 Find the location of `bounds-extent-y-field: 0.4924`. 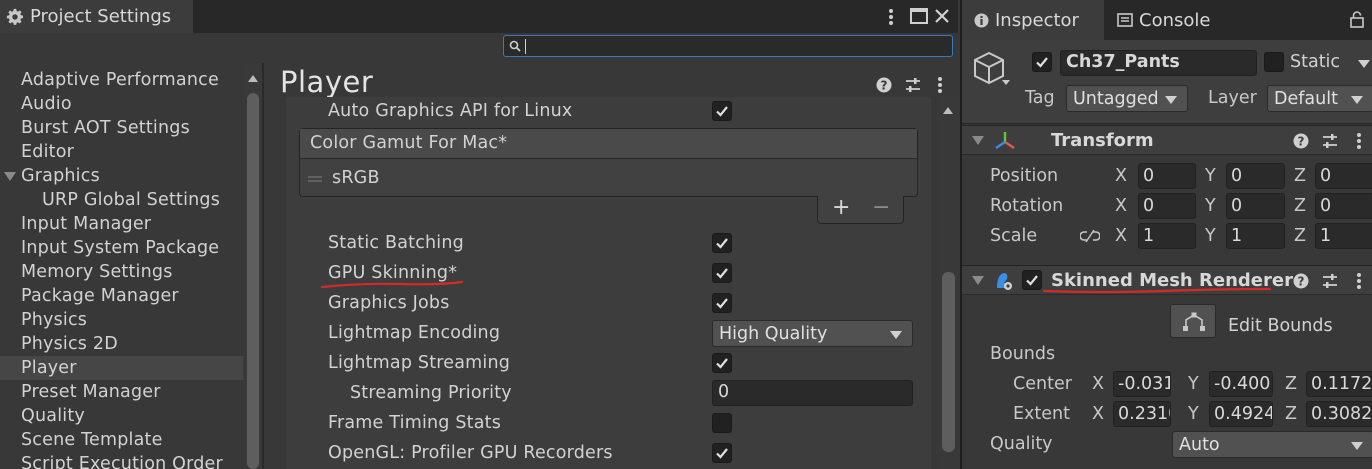

bounds-extent-y-field: 0.4924 is located at coordinates (1241, 414).